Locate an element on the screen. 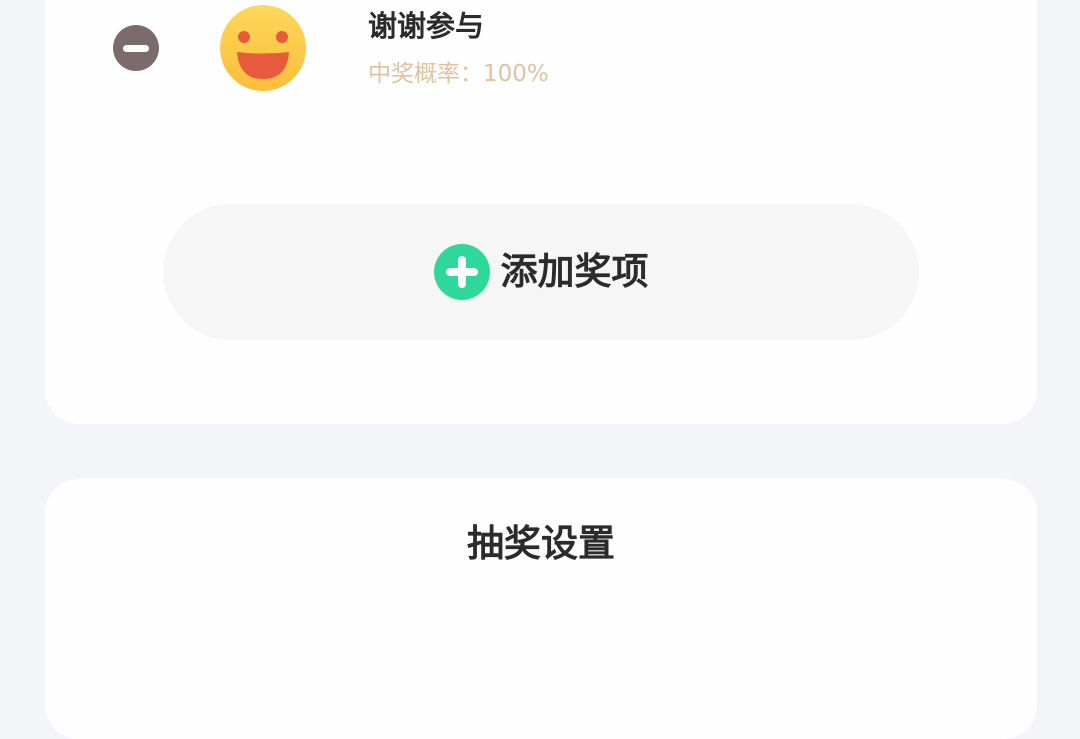 The width and height of the screenshot is (1080, 739). prize-probability: 中奖概率：100% is located at coordinates (458, 74).